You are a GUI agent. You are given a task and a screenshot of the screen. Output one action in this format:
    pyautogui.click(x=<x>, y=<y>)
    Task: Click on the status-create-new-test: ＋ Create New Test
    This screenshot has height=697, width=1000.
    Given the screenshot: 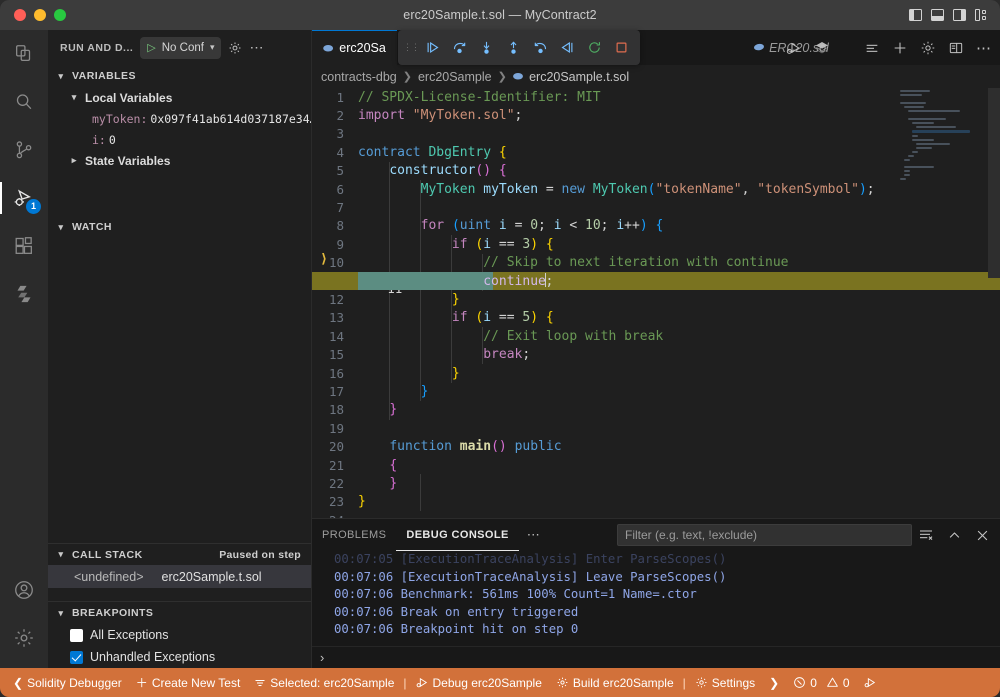 What is the action you would take?
    pyautogui.click(x=188, y=682)
    